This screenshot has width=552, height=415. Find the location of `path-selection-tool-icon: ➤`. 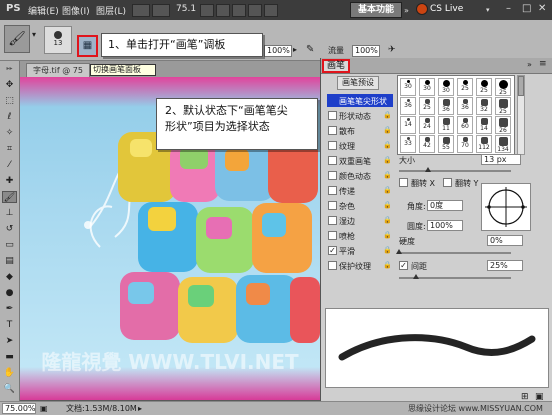

path-selection-tool-icon: ➤ is located at coordinates (9, 341).